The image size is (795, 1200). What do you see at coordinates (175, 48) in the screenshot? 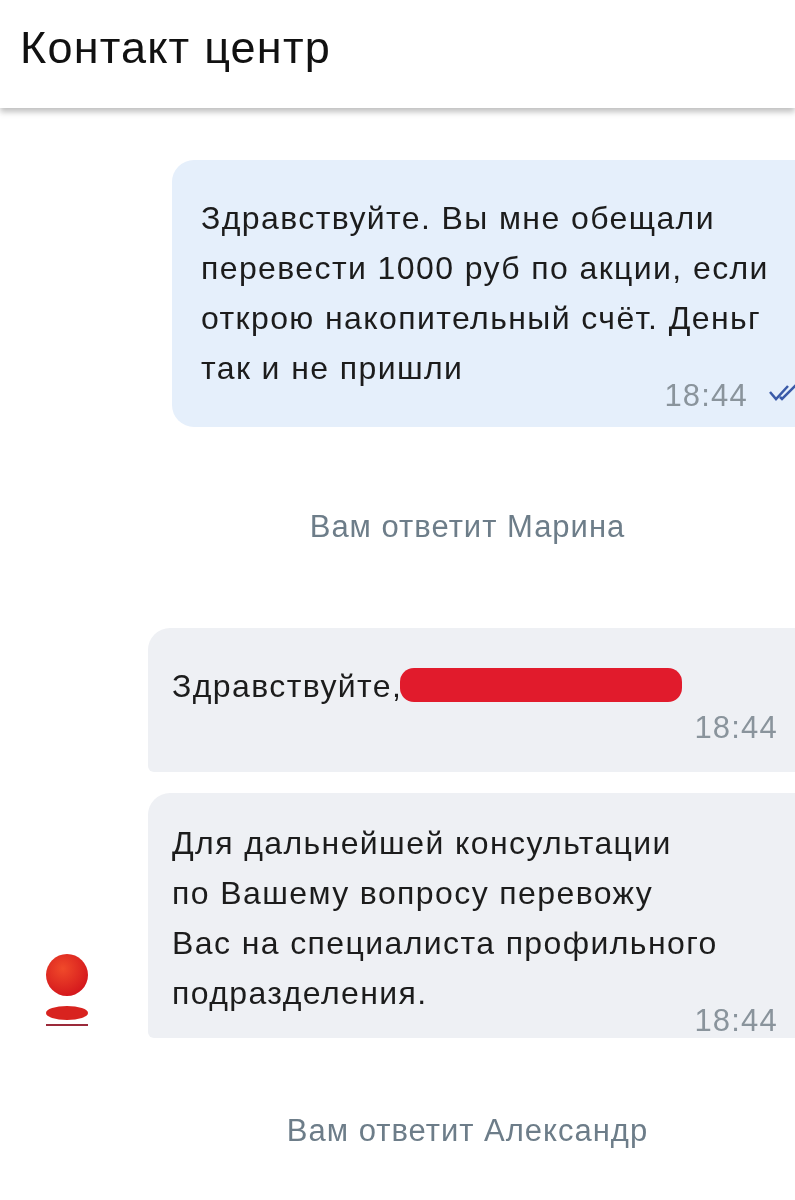
I see `screen-title: Контакт центр` at bounding box center [175, 48].